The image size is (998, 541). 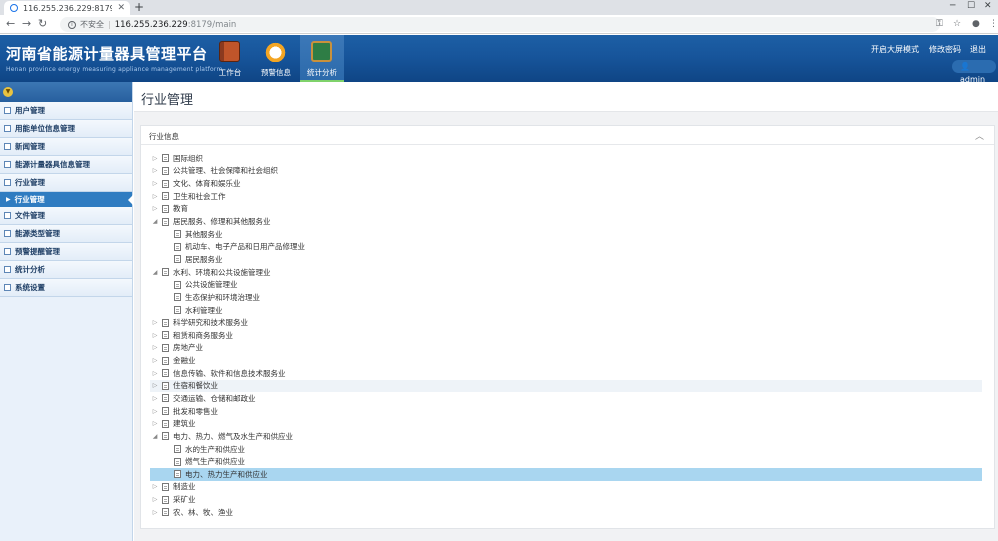 I want to click on window-close-icon: ✕, so click(x=988, y=6).